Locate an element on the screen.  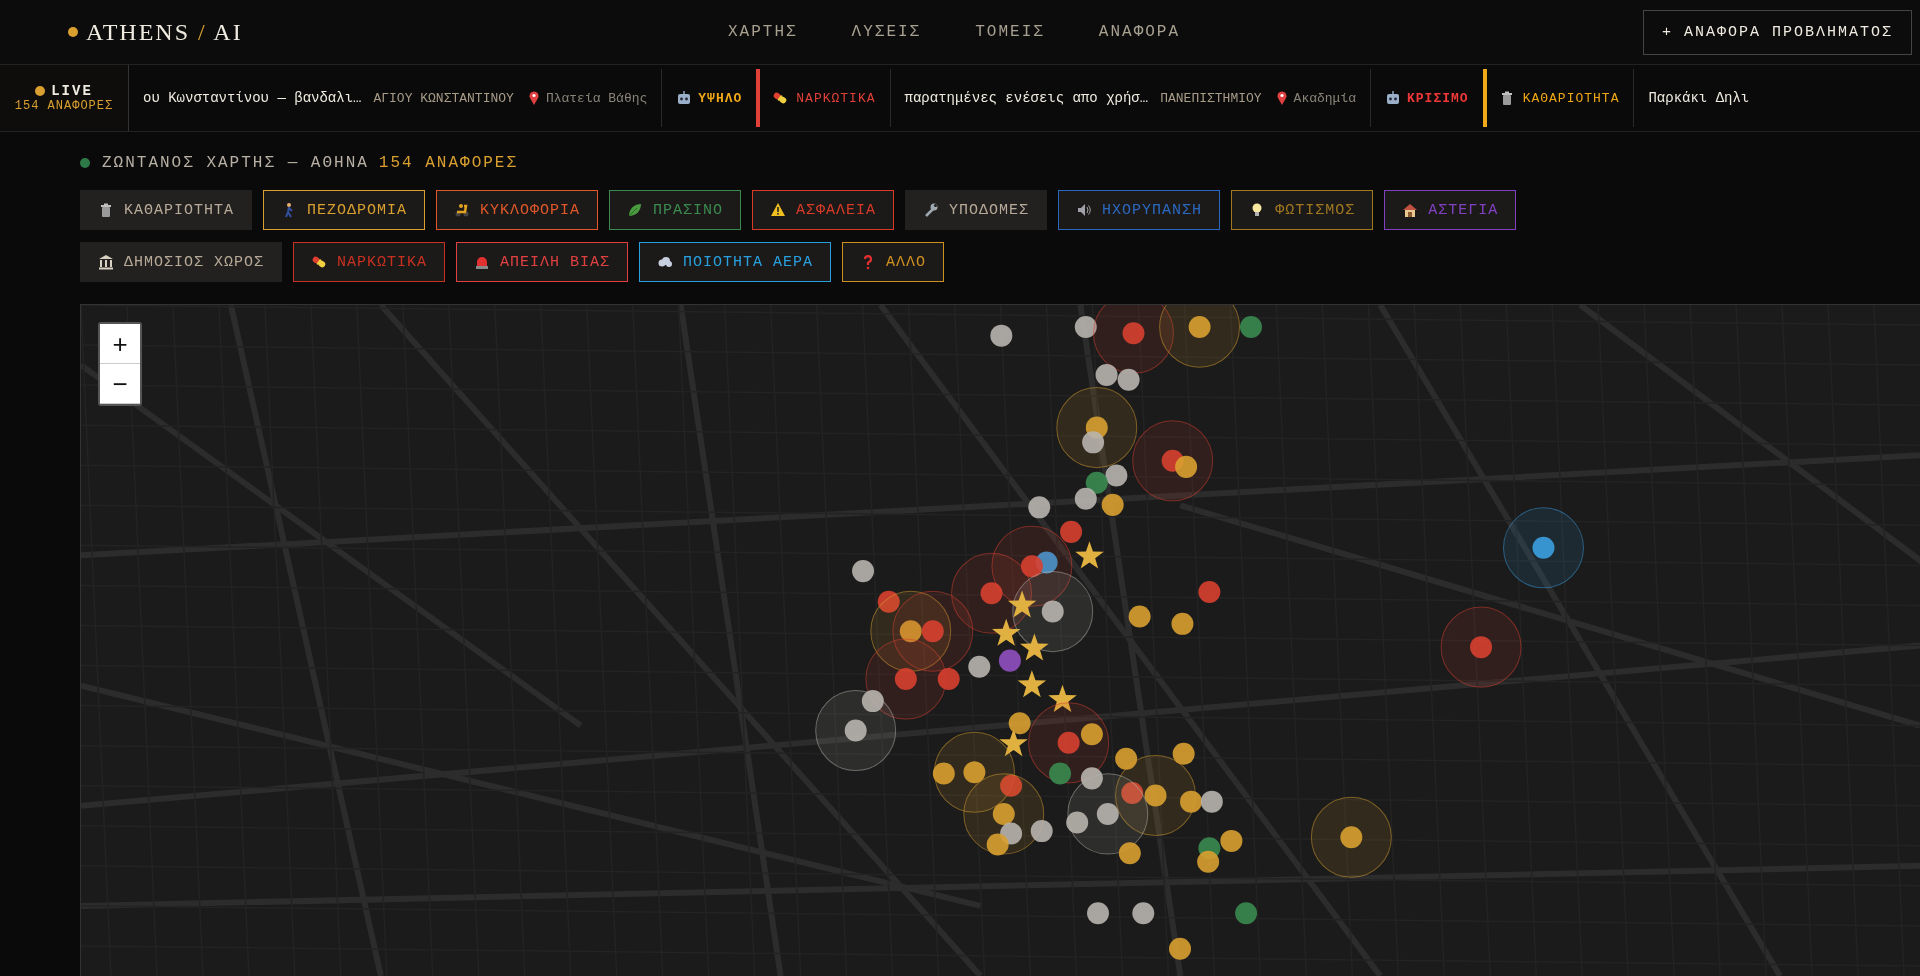
siren-icon is located at coordinates (482, 262).